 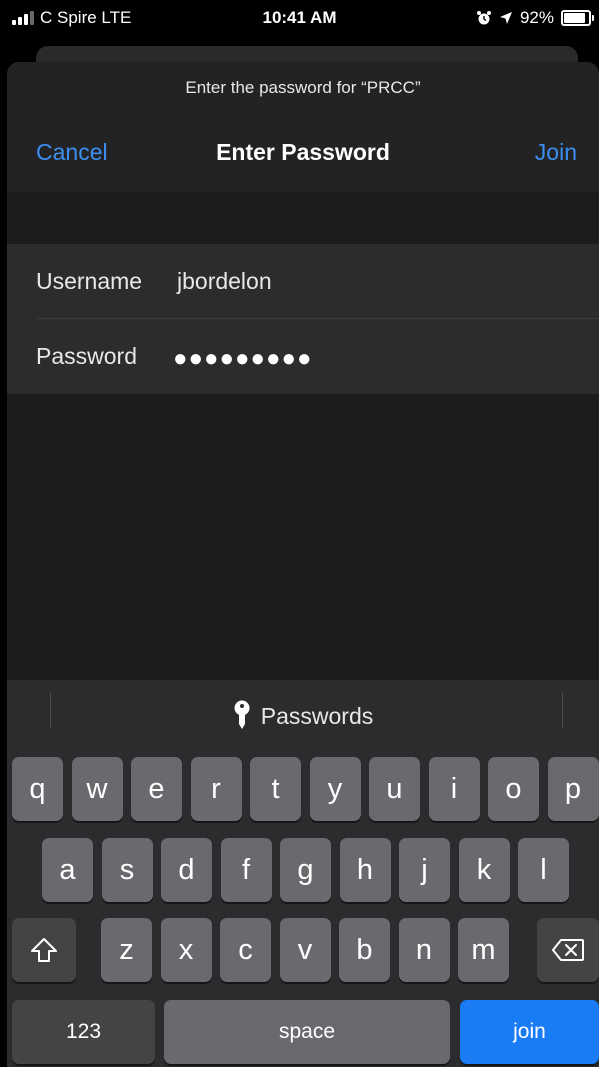 What do you see at coordinates (364, 950) in the screenshot?
I see `key-b: b` at bounding box center [364, 950].